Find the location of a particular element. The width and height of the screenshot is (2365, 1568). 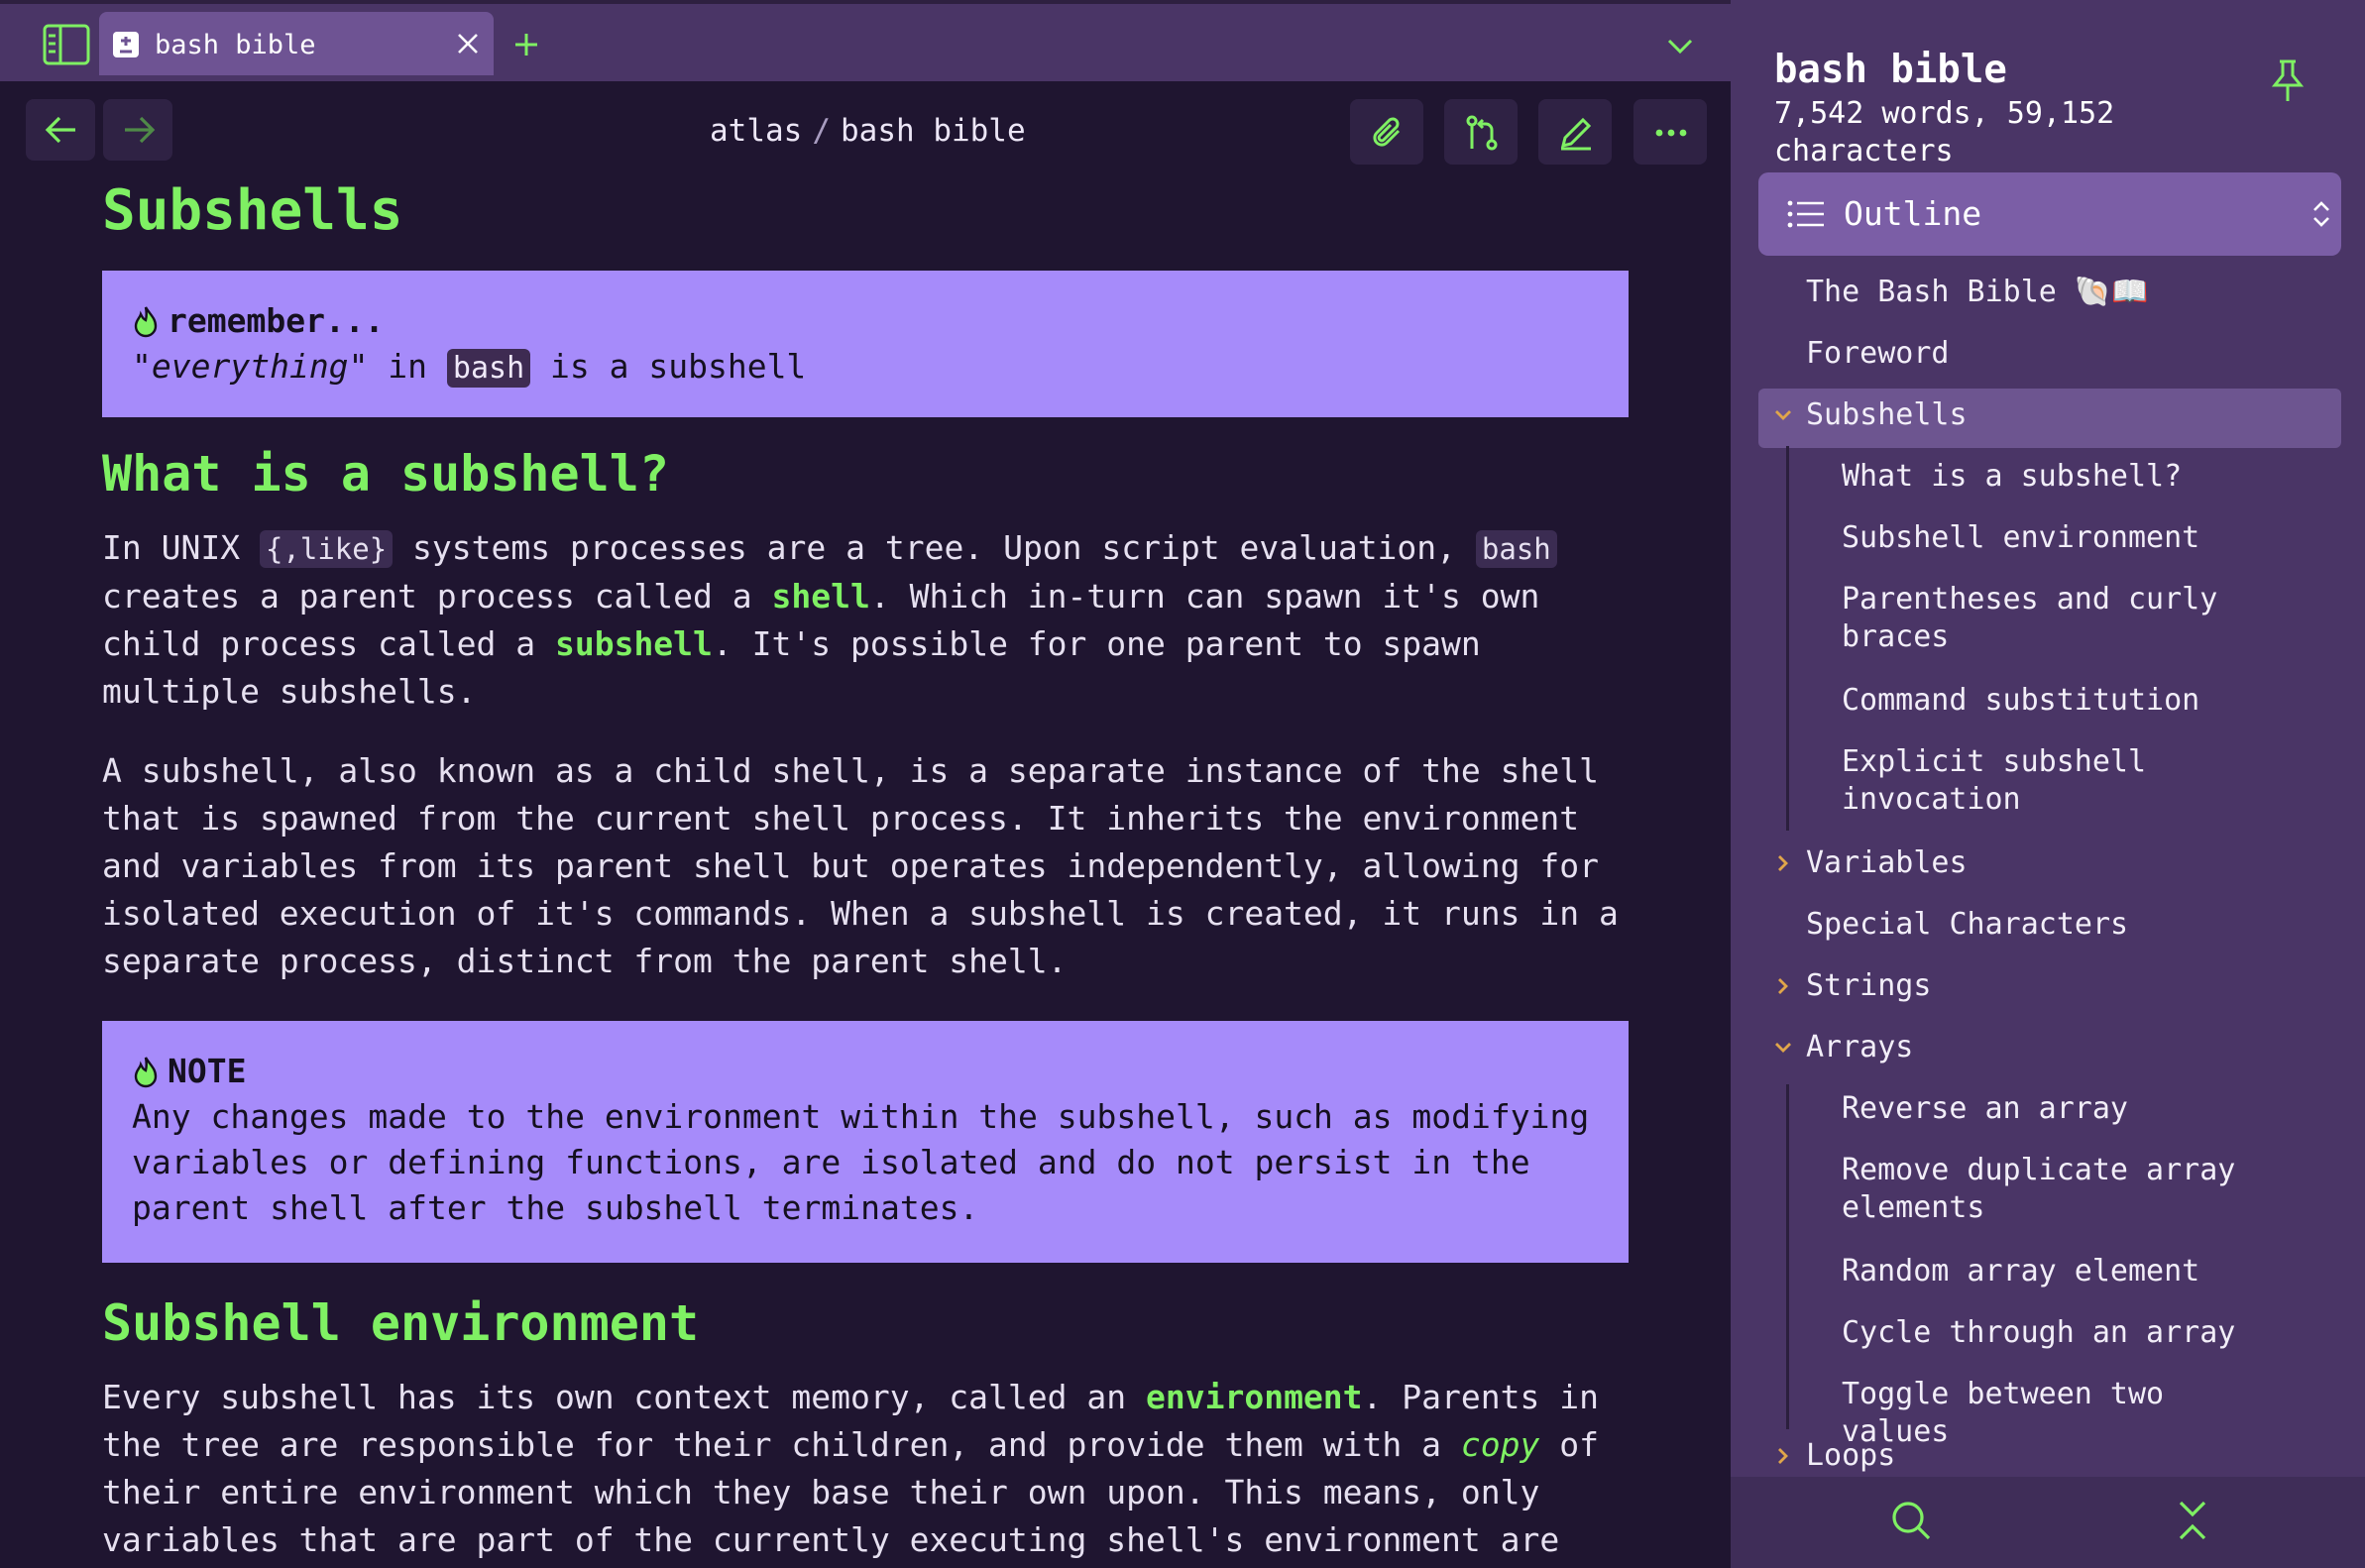

outline-item: The Bash Bible 🐚📖 is located at coordinates (2063, 292).